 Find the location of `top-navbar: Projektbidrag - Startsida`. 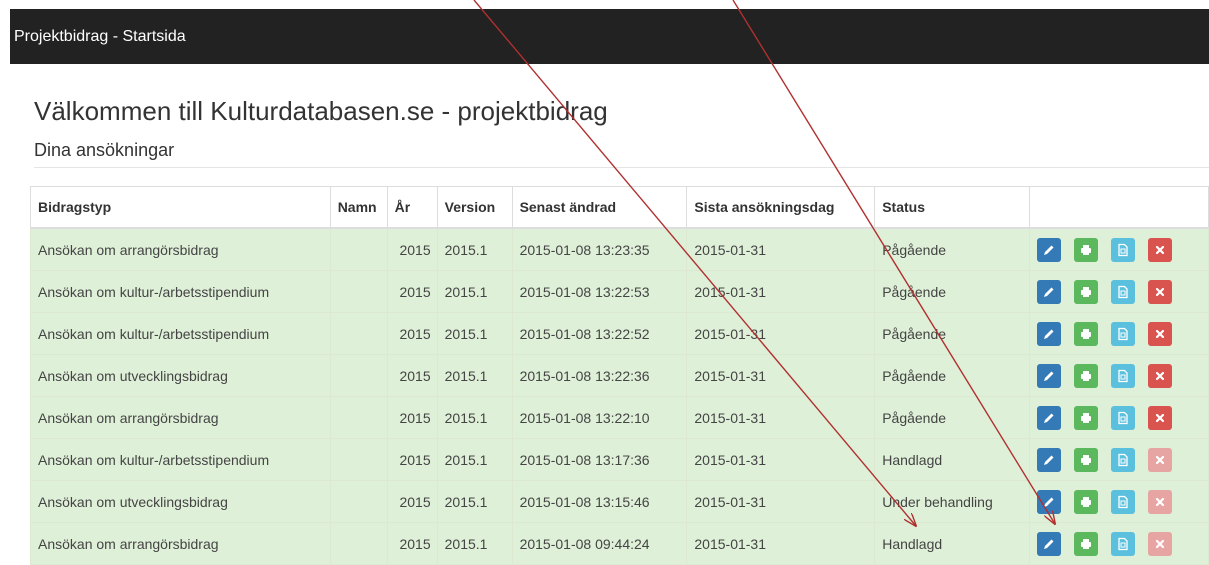

top-navbar: Projektbidrag - Startsida is located at coordinates (609, 36).